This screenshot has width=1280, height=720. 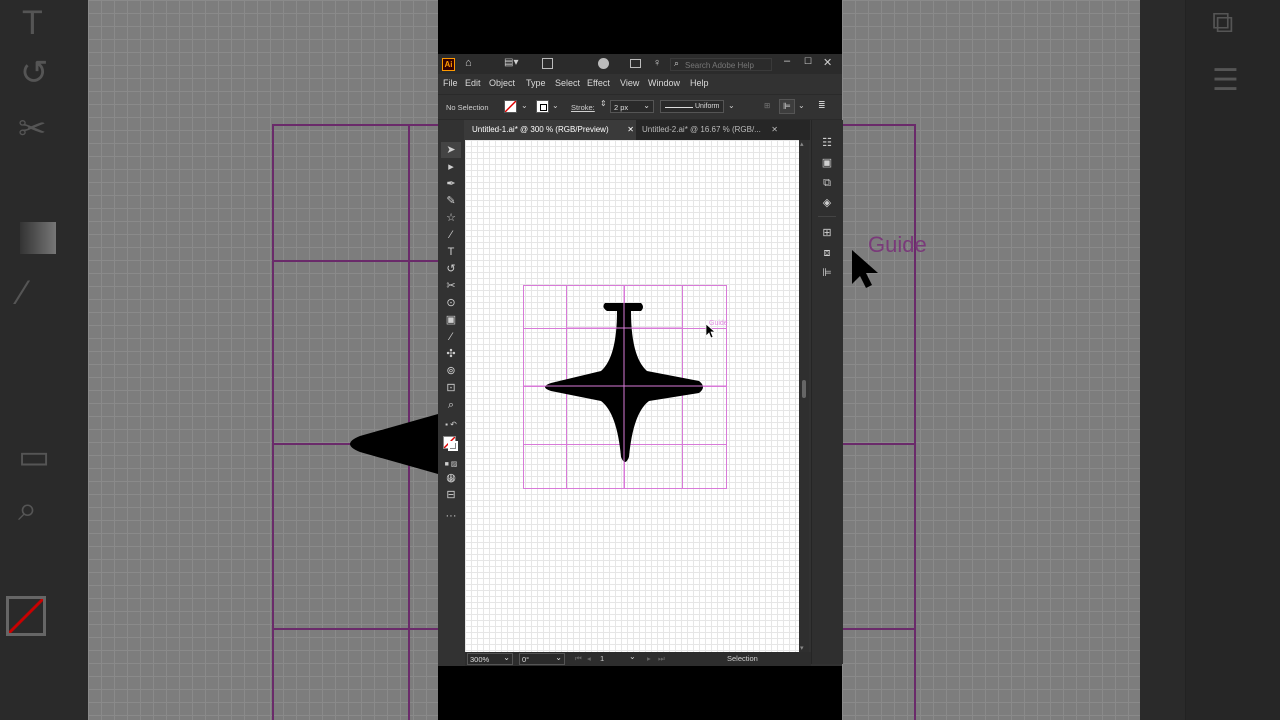 What do you see at coordinates (632, 106) in the screenshot?
I see `stroke-weight-field: 2 px ⌄` at bounding box center [632, 106].